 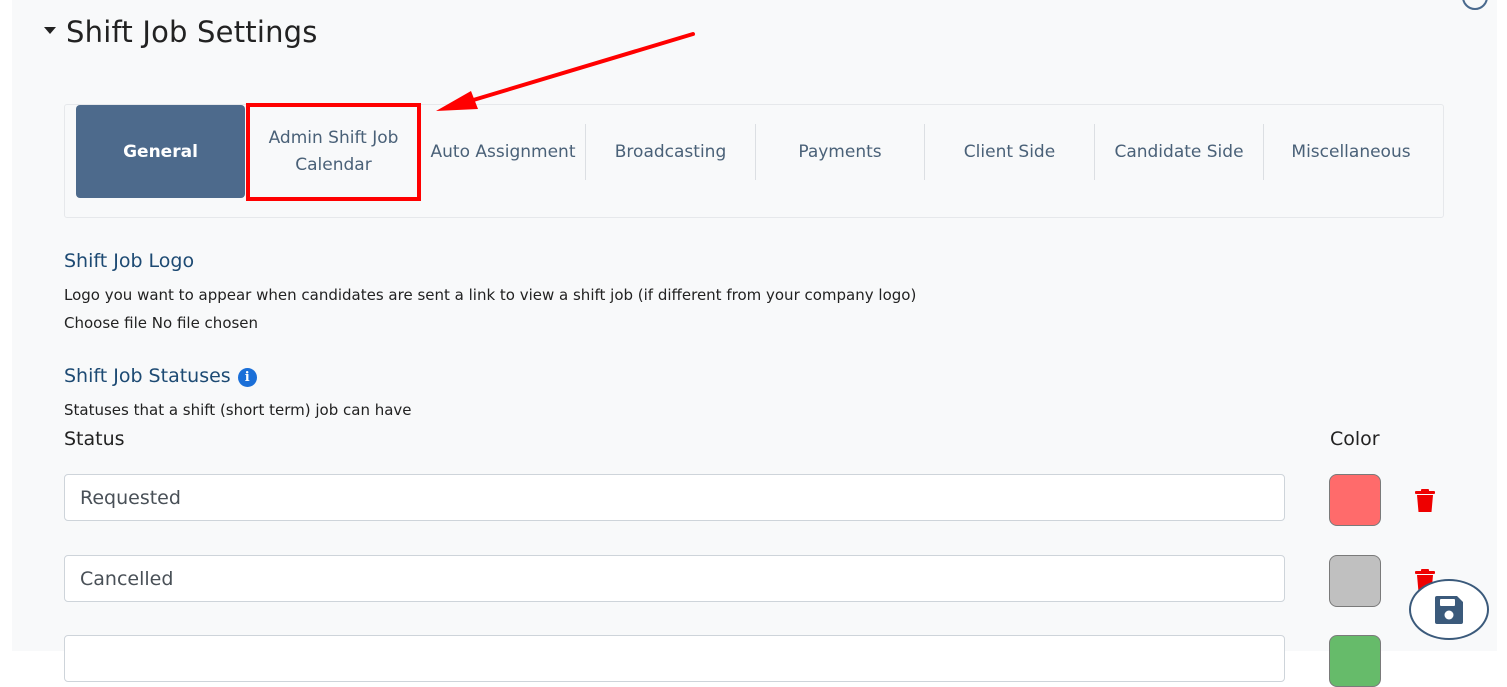 I want to click on delete-icon, so click(x=1425, y=500).